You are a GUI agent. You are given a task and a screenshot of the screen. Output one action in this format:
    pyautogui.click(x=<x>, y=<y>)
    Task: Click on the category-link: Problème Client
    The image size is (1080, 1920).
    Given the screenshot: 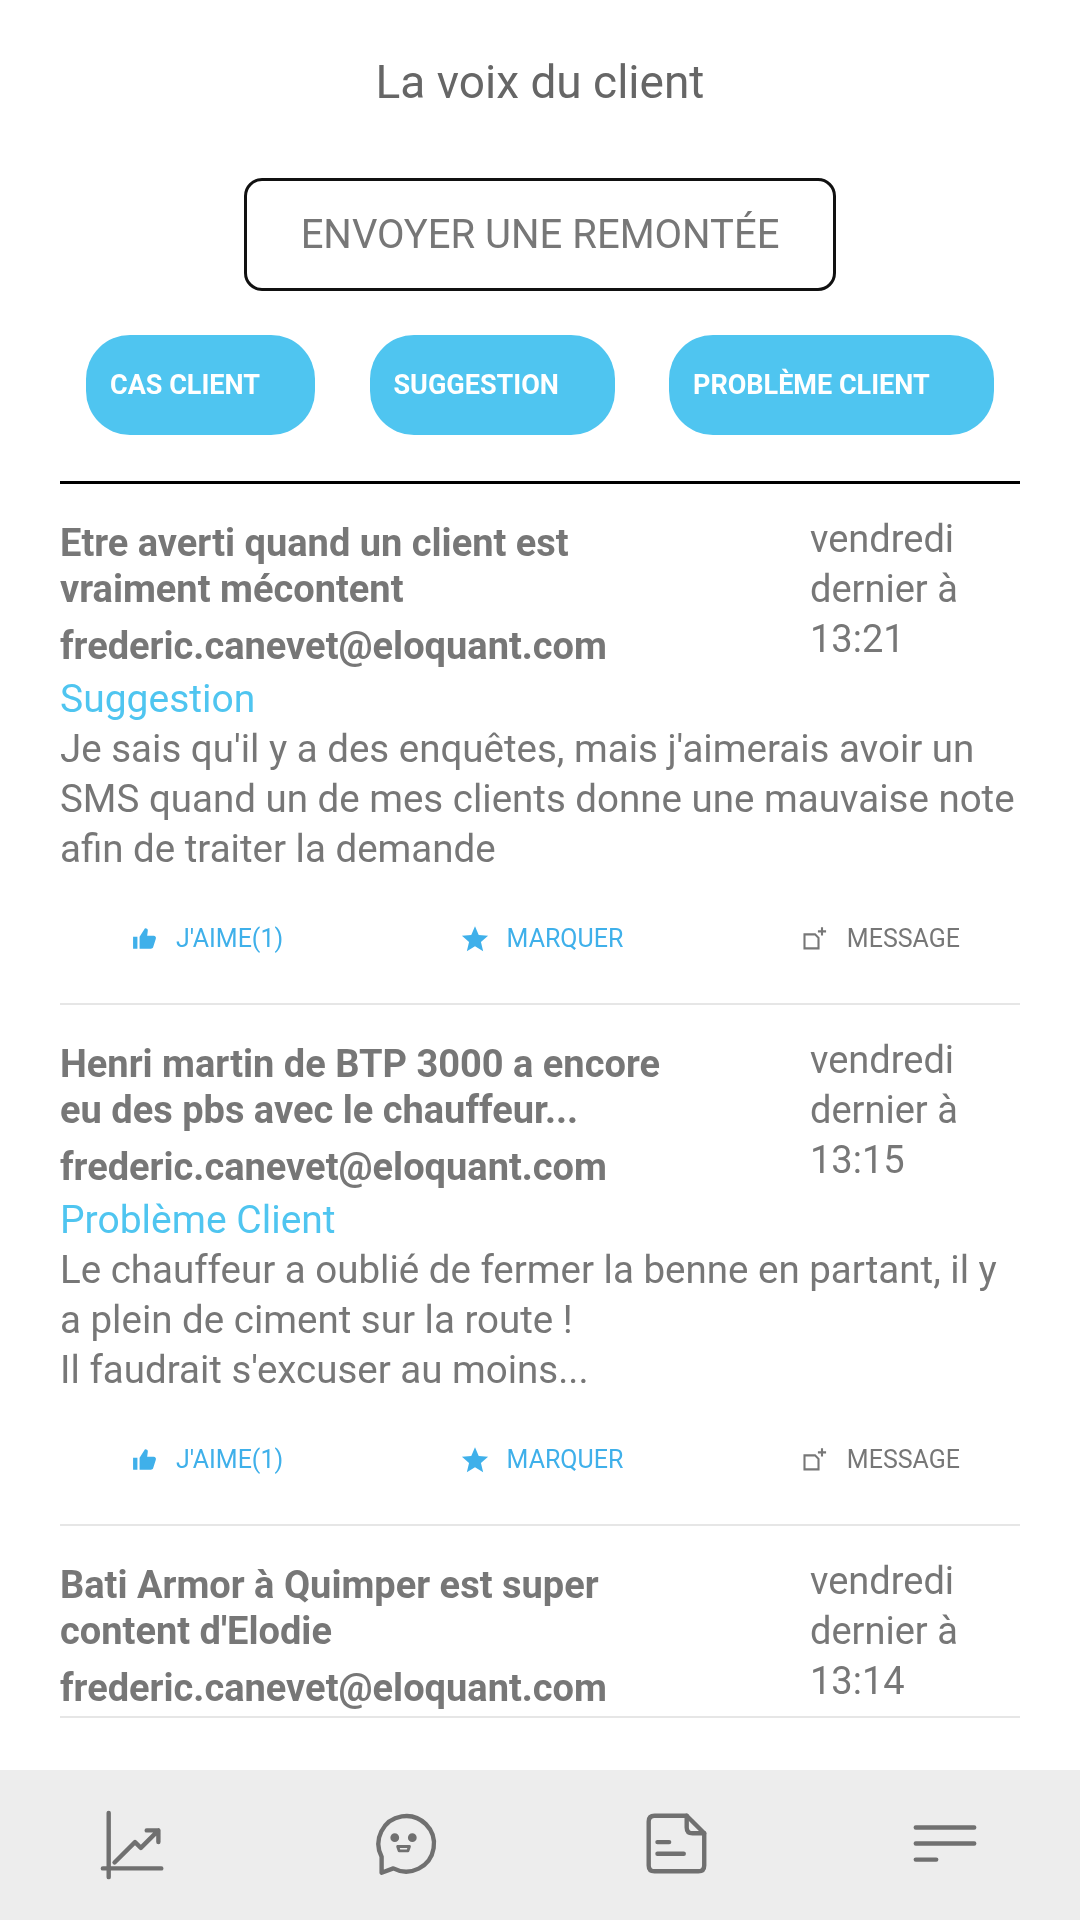 What is the action you would take?
    pyautogui.click(x=405, y=1220)
    